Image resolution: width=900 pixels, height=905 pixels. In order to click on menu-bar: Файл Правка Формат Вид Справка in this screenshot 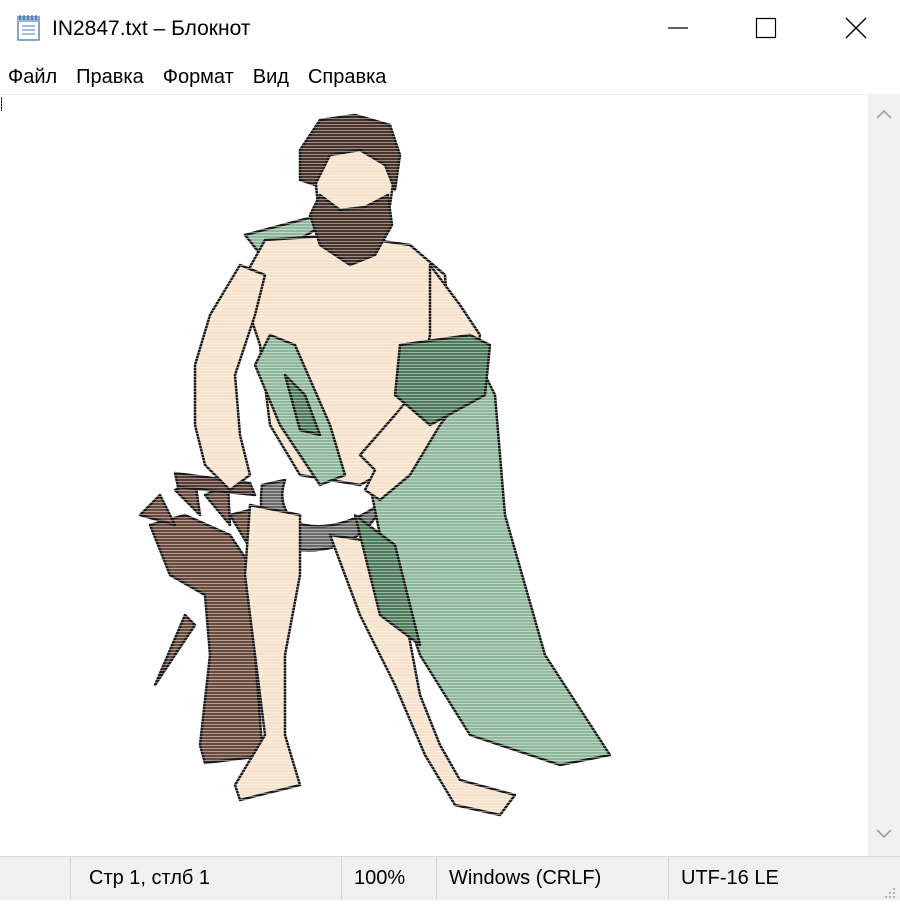, I will do `click(450, 77)`.